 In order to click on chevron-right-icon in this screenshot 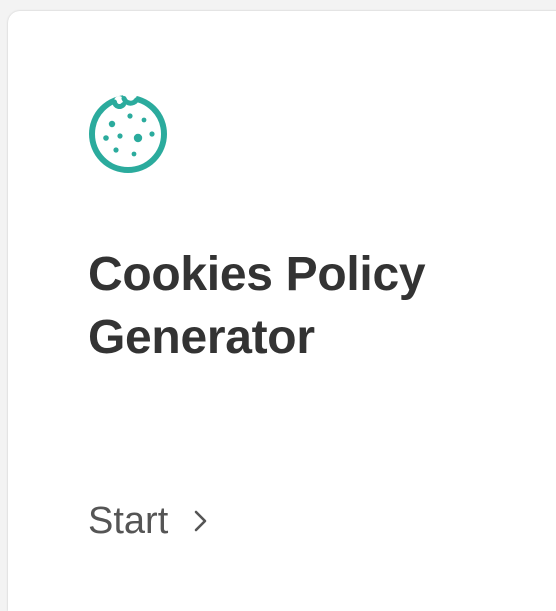, I will do `click(201, 521)`.